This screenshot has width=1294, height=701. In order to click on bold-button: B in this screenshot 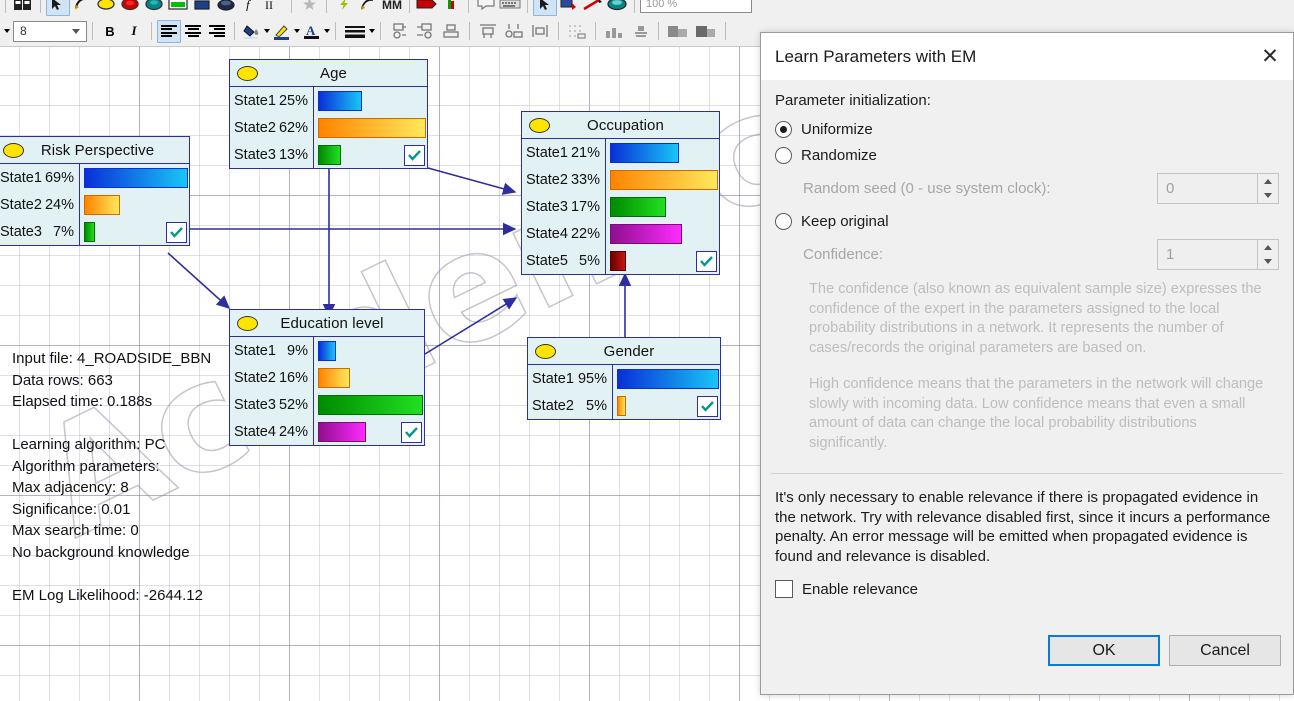, I will do `click(110, 31)`.